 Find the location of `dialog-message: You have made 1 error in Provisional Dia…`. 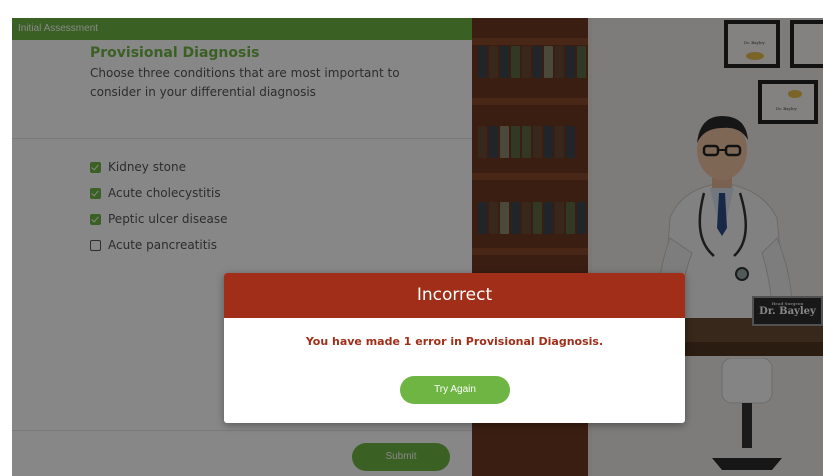

dialog-message: You have made 1 error in Provisional Dia… is located at coordinates (454, 341).